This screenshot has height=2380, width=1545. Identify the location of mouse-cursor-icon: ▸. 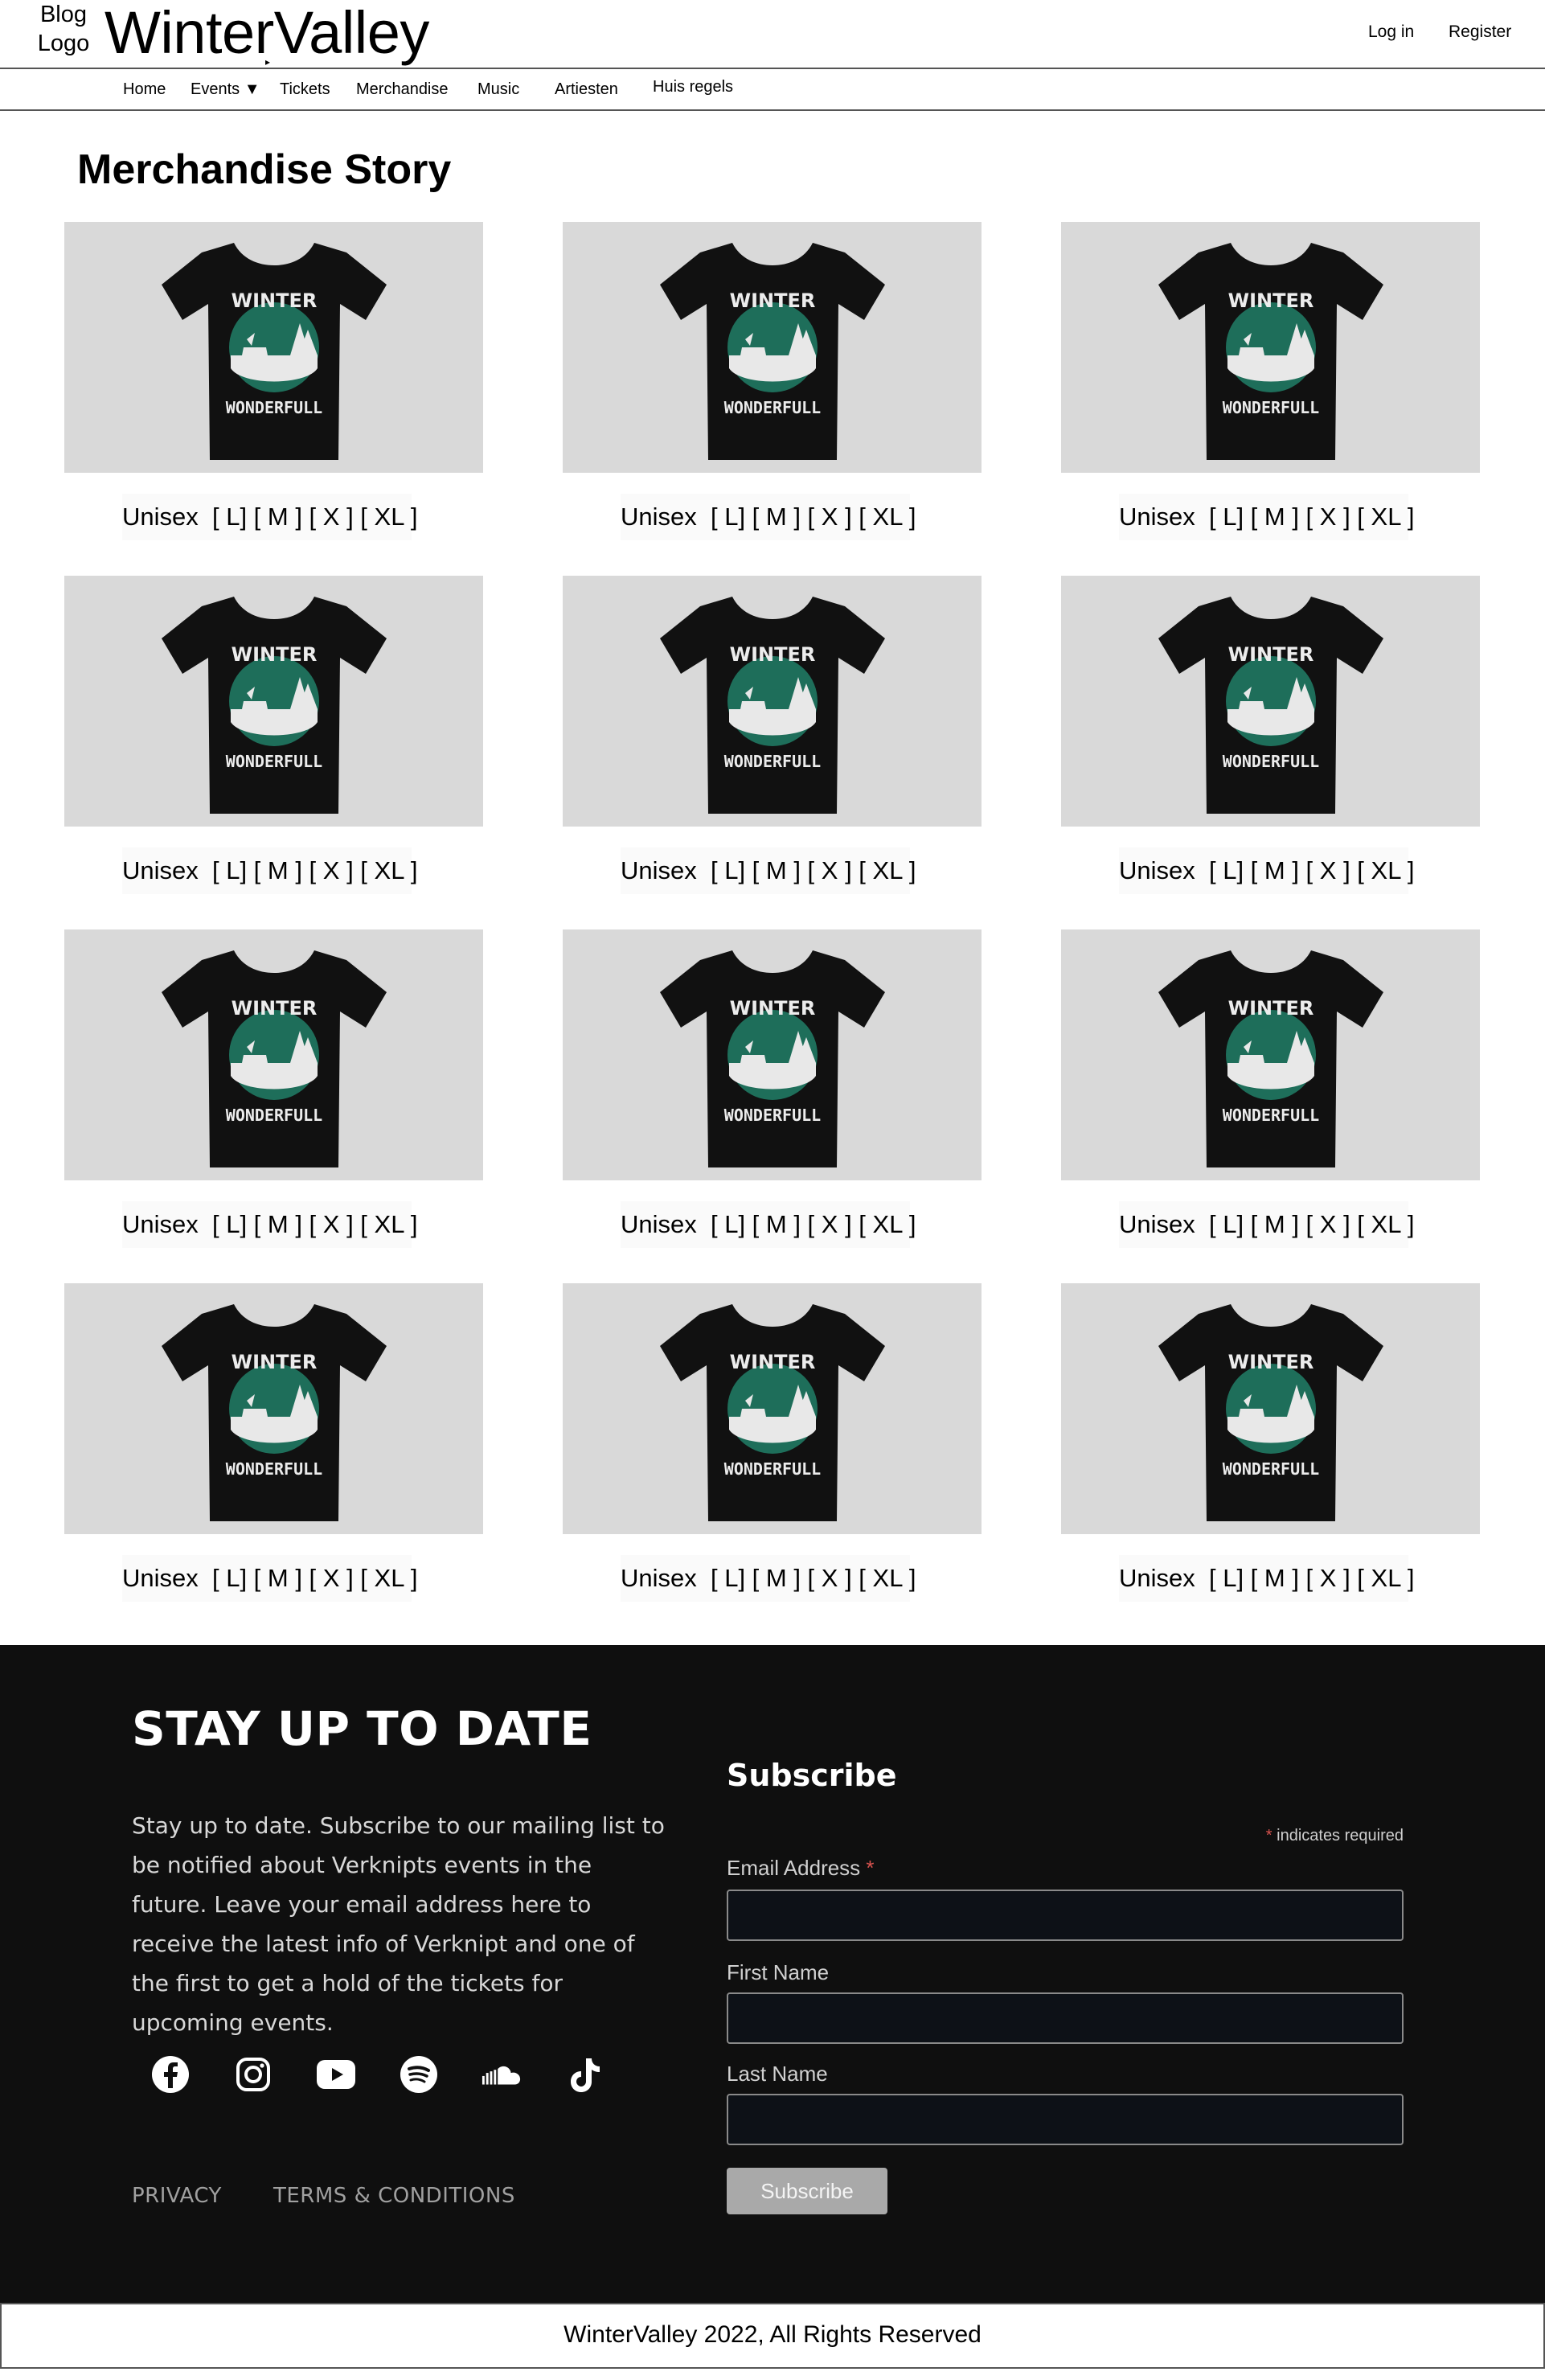
(268, 62).